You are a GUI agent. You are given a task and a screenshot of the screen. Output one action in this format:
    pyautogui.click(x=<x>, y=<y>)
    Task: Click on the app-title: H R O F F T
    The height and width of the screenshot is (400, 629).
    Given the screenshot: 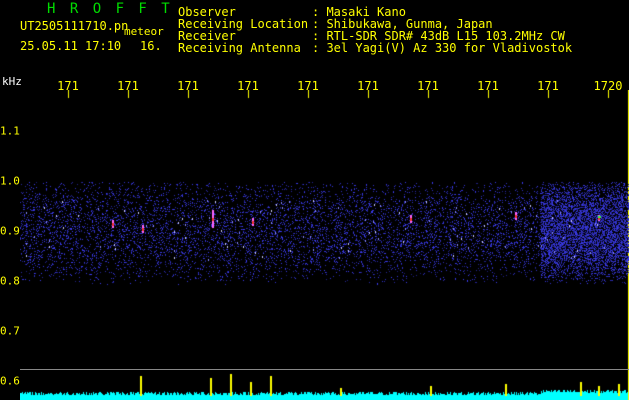 What is the action you would take?
    pyautogui.click(x=110, y=9)
    